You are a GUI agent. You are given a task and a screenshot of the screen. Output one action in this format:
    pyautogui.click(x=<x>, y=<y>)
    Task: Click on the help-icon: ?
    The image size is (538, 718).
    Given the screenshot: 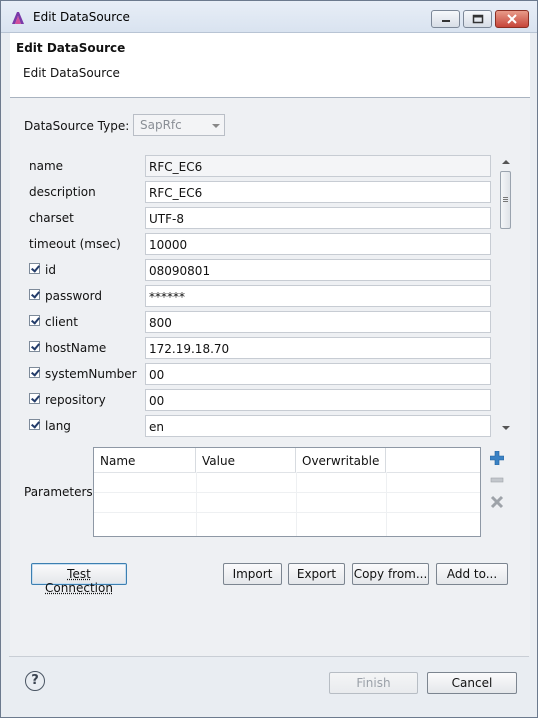 What is the action you would take?
    pyautogui.click(x=35, y=681)
    